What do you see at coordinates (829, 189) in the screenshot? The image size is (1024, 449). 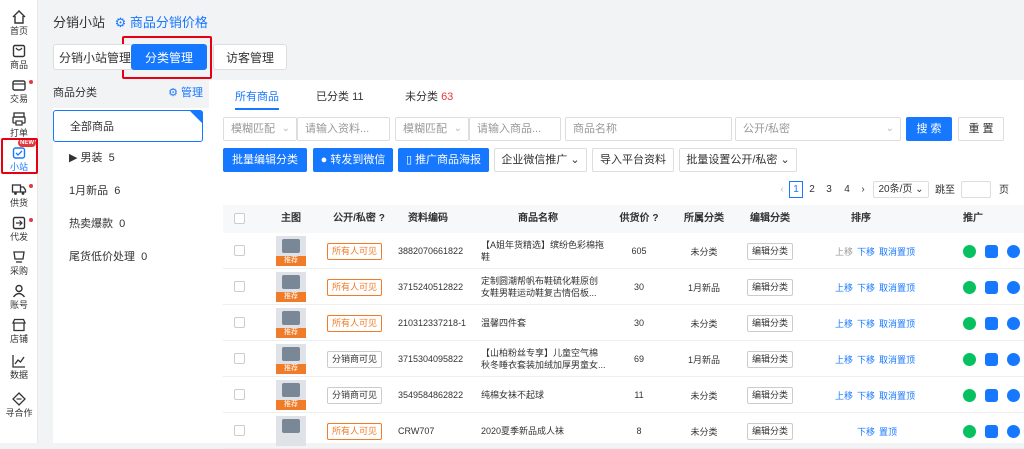 I see `page-3: 3` at bounding box center [829, 189].